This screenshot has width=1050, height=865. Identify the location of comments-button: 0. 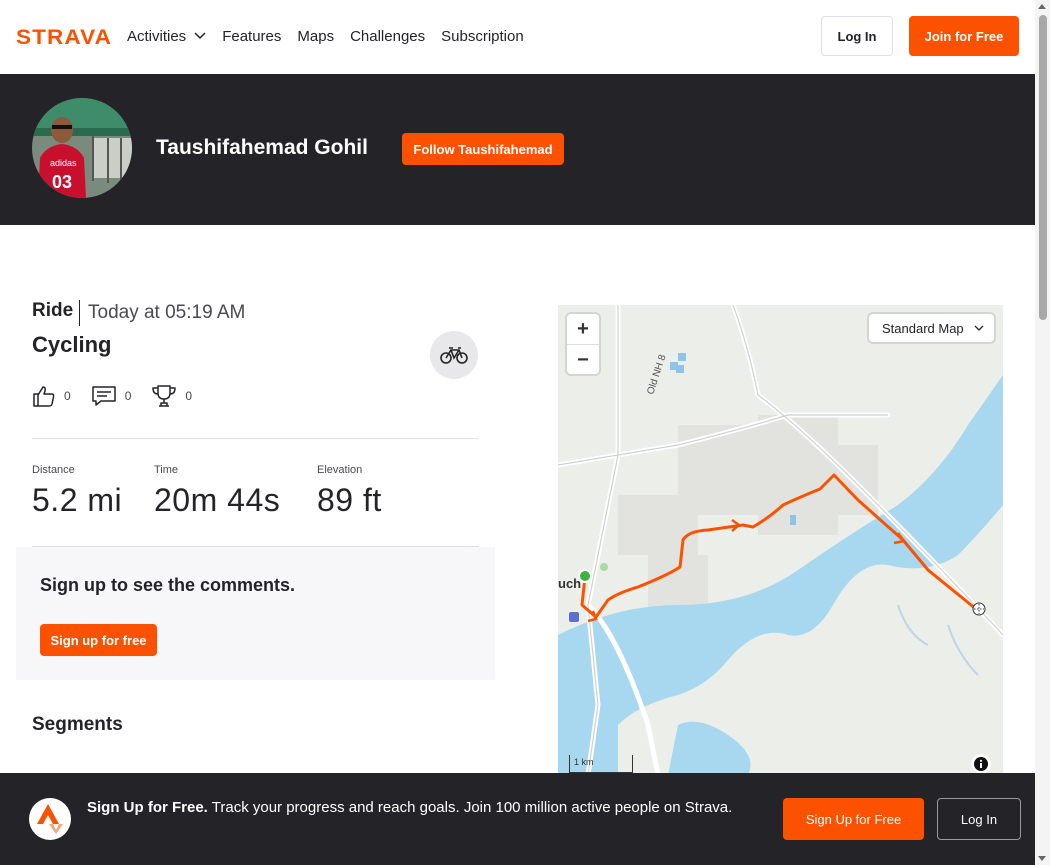
(111, 396).